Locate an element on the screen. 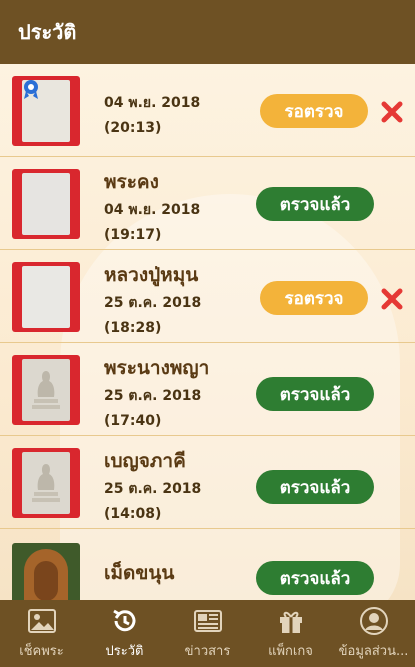 This screenshot has height=667, width=415. item-title: เบญจภาคี is located at coordinates (145, 461).